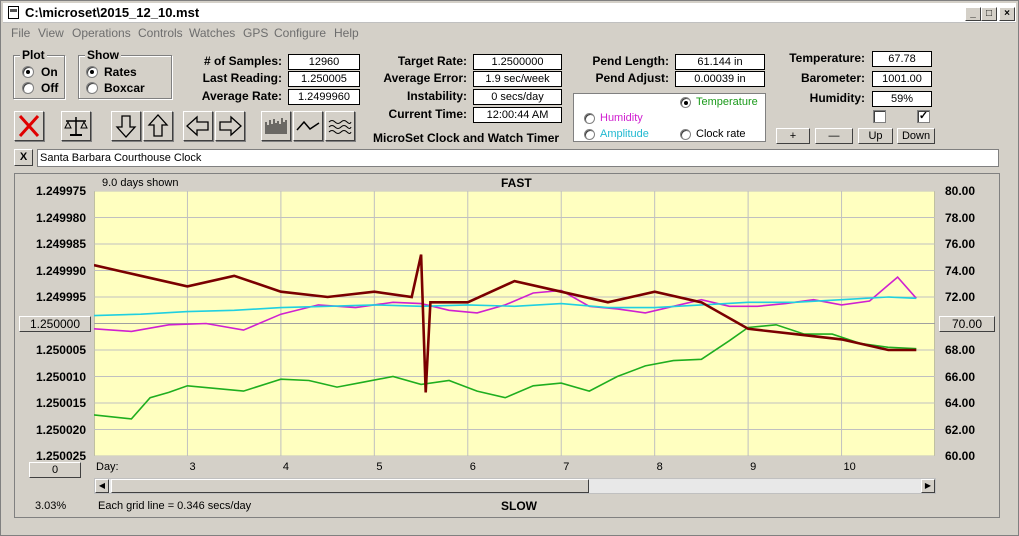  What do you see at coordinates (960, 217) in the screenshot?
I see `right-tick-label: 78.00` at bounding box center [960, 217].